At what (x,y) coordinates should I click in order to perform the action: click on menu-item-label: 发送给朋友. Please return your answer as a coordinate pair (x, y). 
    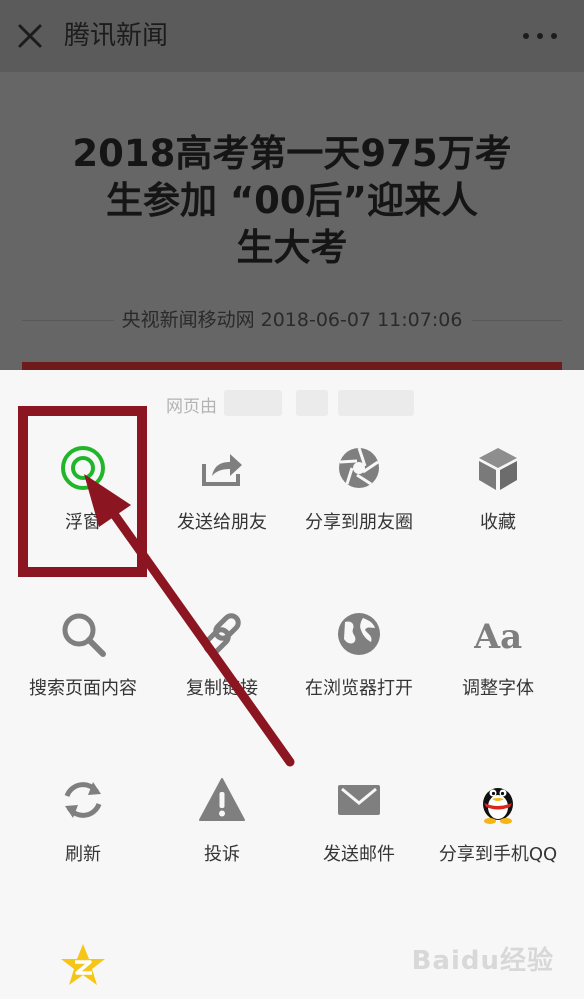
    Looking at the image, I should click on (222, 522).